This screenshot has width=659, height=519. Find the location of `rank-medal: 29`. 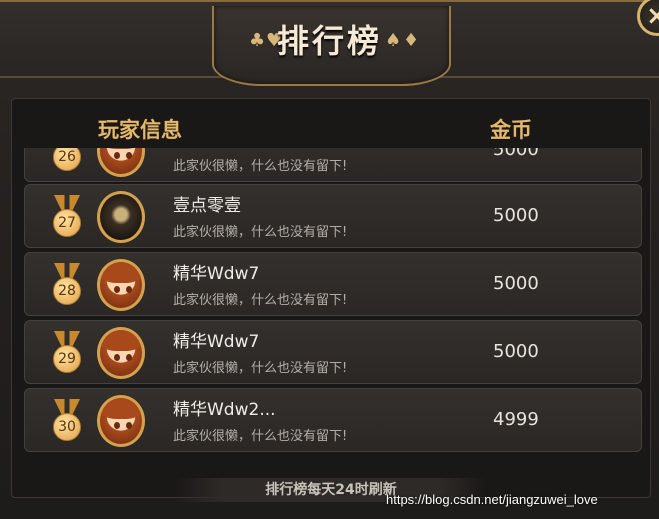

rank-medal: 29 is located at coordinates (67, 354).